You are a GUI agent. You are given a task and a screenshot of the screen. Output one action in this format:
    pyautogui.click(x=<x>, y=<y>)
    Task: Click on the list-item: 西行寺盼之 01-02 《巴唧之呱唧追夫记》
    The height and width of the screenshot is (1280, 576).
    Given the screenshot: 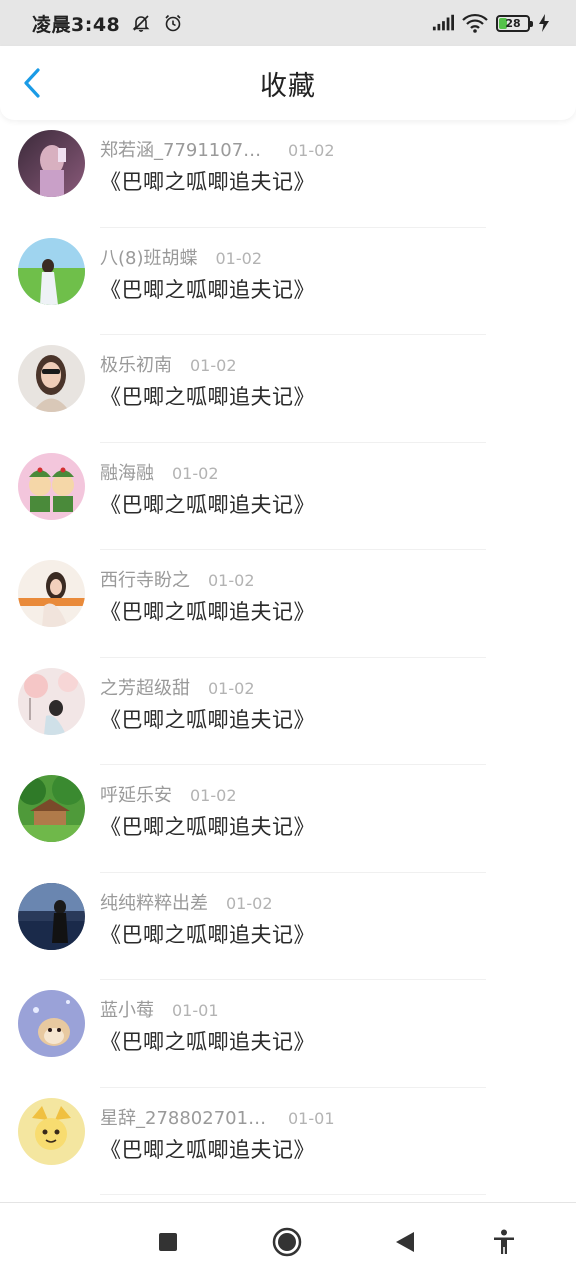 What is the action you would take?
    pyautogui.click(x=288, y=604)
    